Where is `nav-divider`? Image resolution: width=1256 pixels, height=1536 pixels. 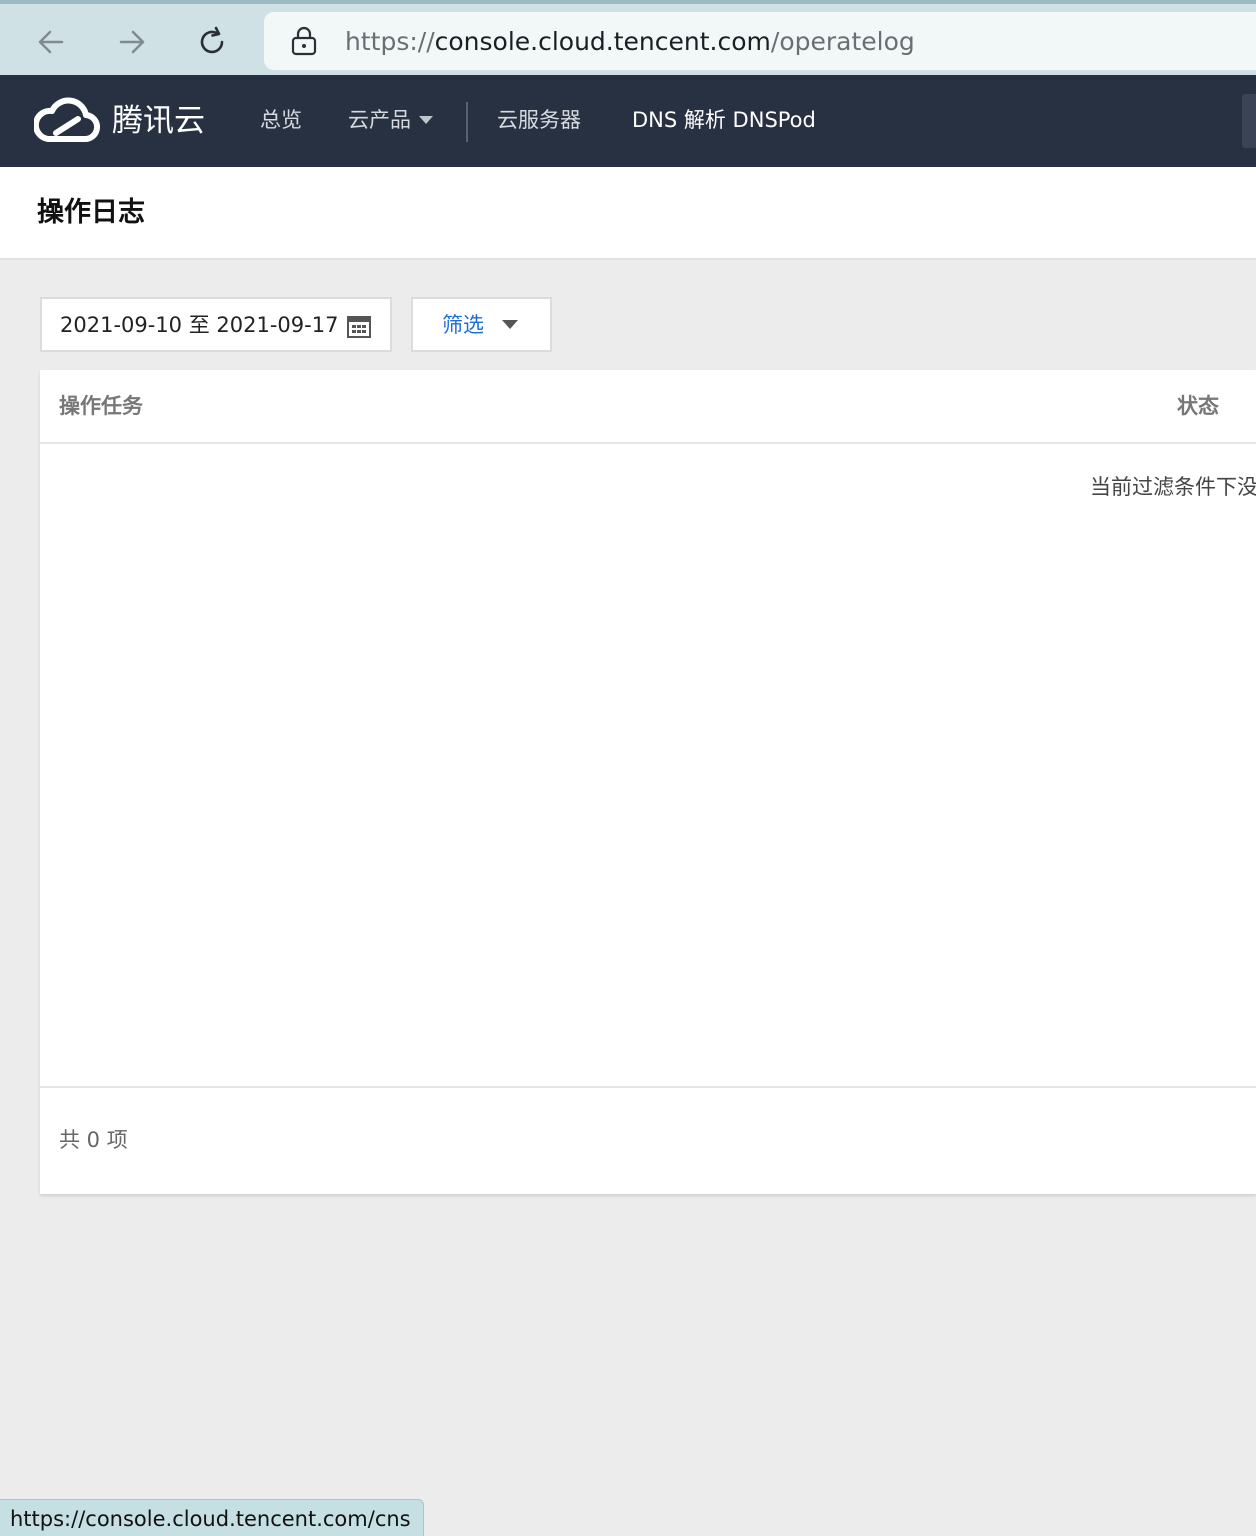 nav-divider is located at coordinates (467, 122).